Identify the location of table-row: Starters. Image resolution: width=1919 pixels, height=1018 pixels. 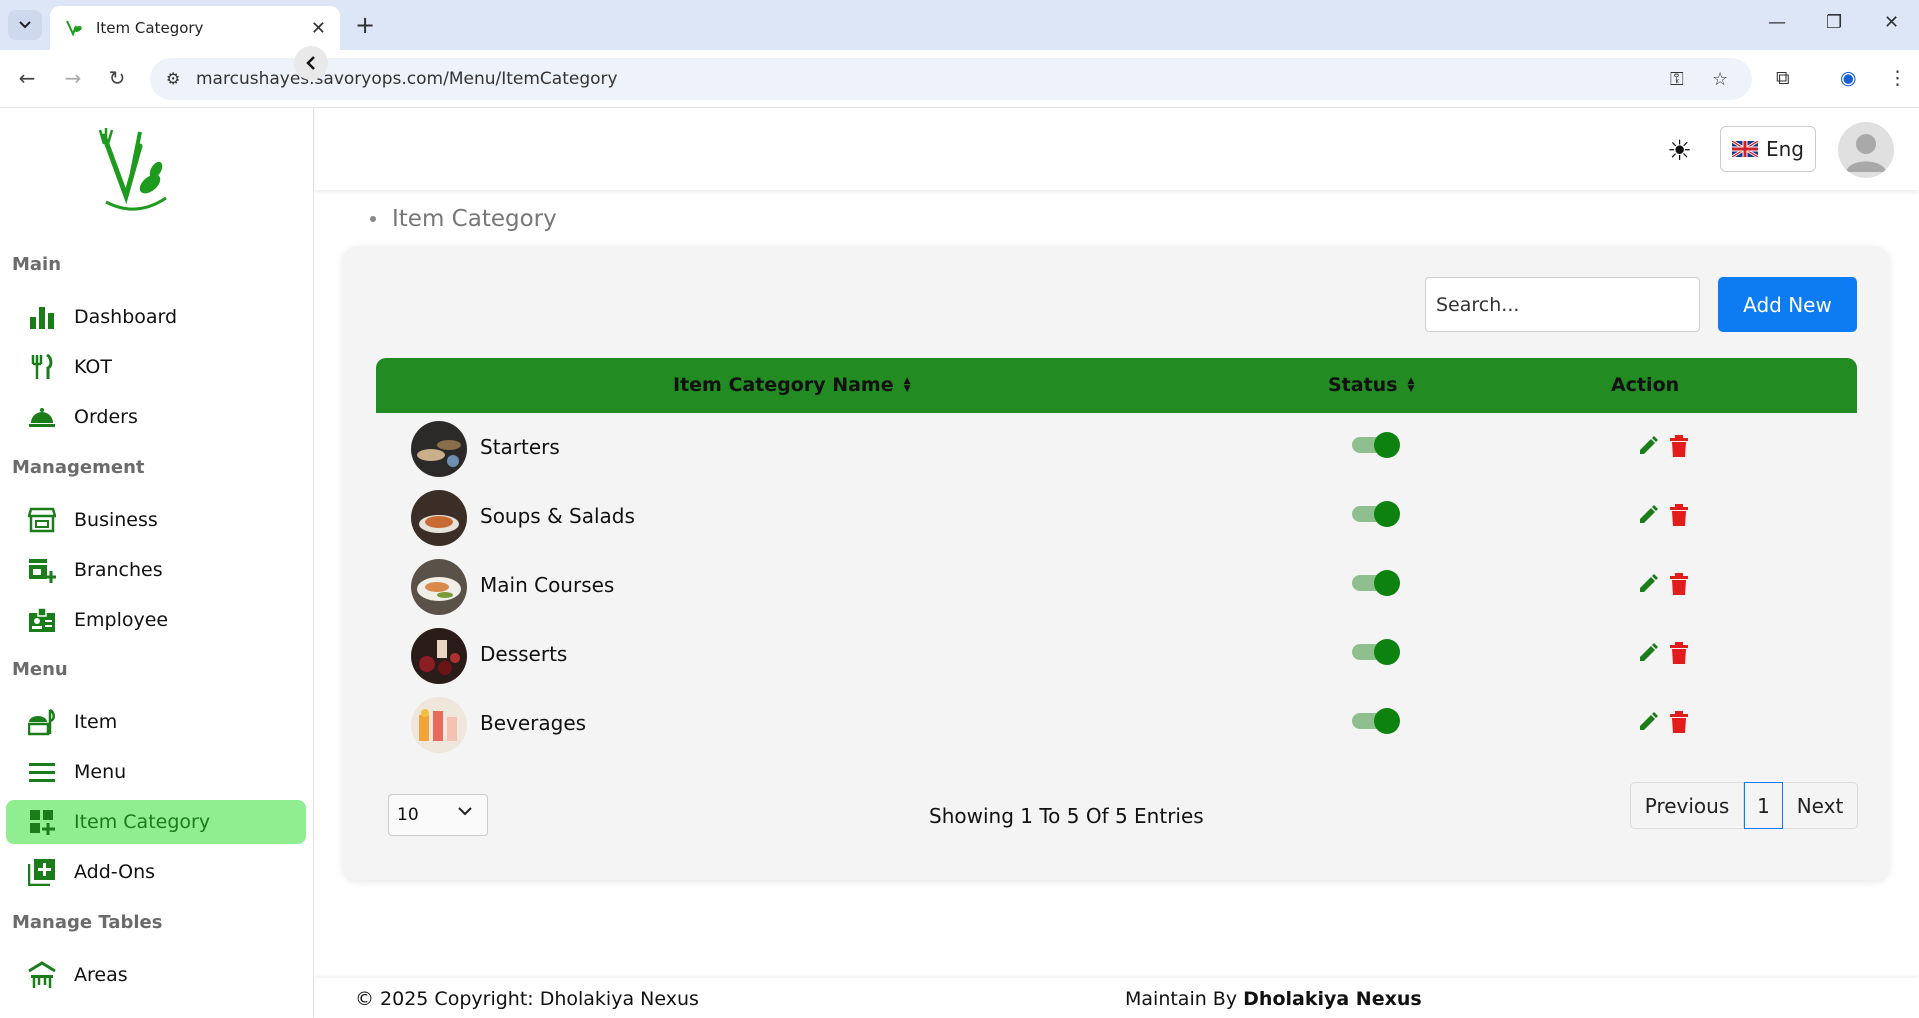
(1116, 447).